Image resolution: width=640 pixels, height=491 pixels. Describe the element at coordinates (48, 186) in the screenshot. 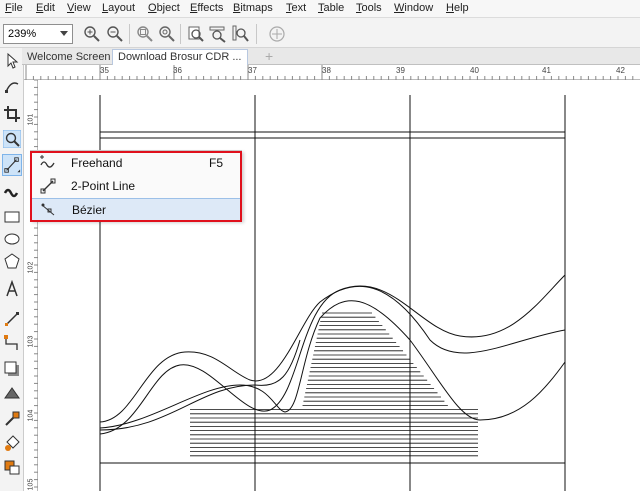

I see `two-point-line-icon` at that location.